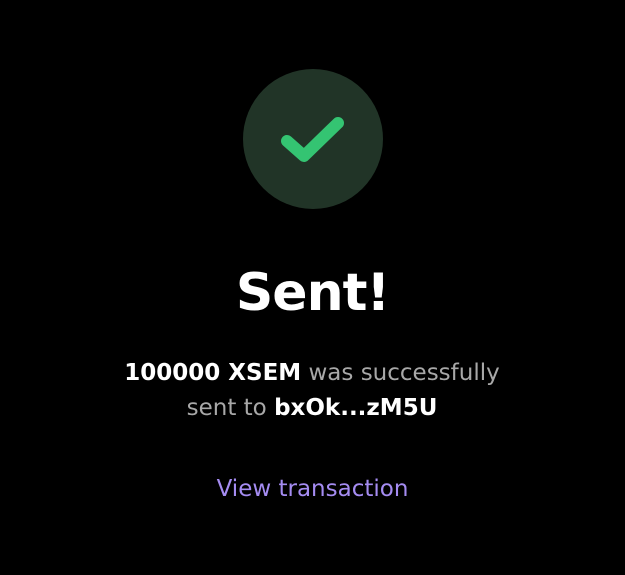 The height and width of the screenshot is (575, 625). I want to click on checkmark-icon, so click(312, 139).